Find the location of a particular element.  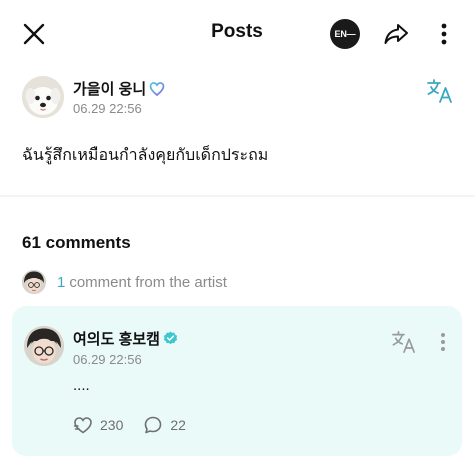

comment-author-name: 여의도 홍보캠 is located at coordinates (125, 338).